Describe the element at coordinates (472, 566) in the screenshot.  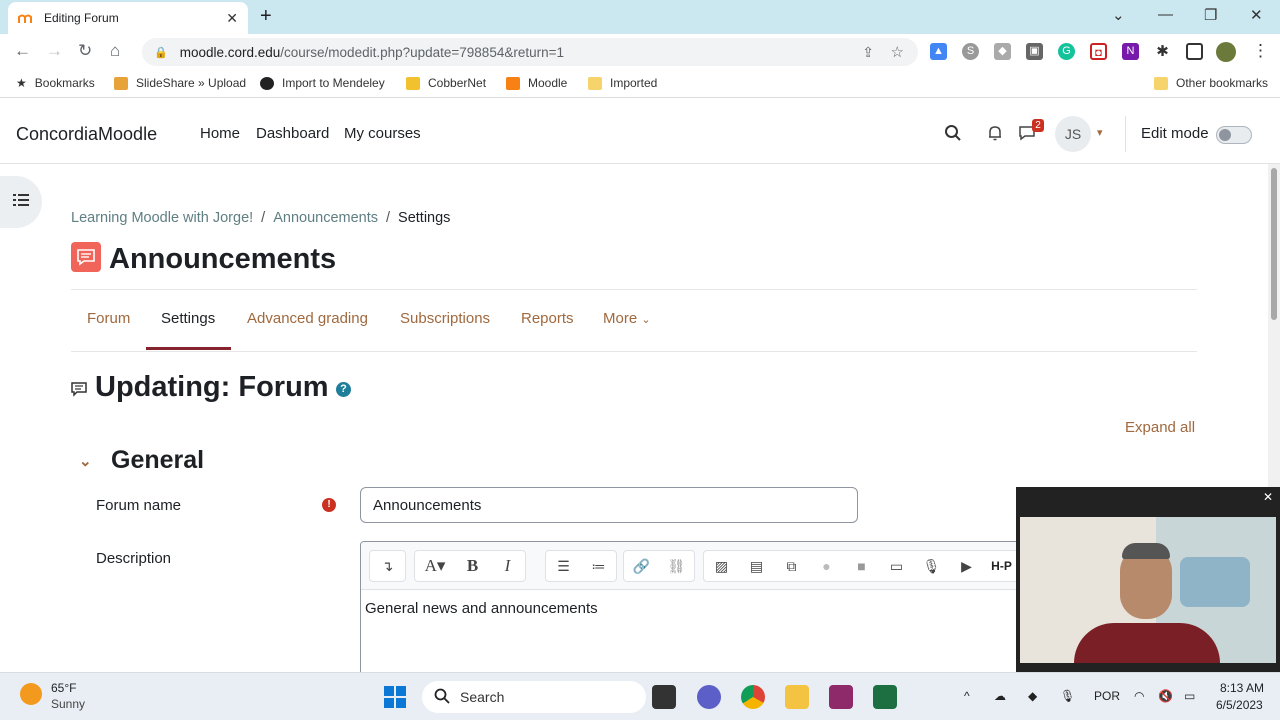
I see `bold-icon: B` at that location.